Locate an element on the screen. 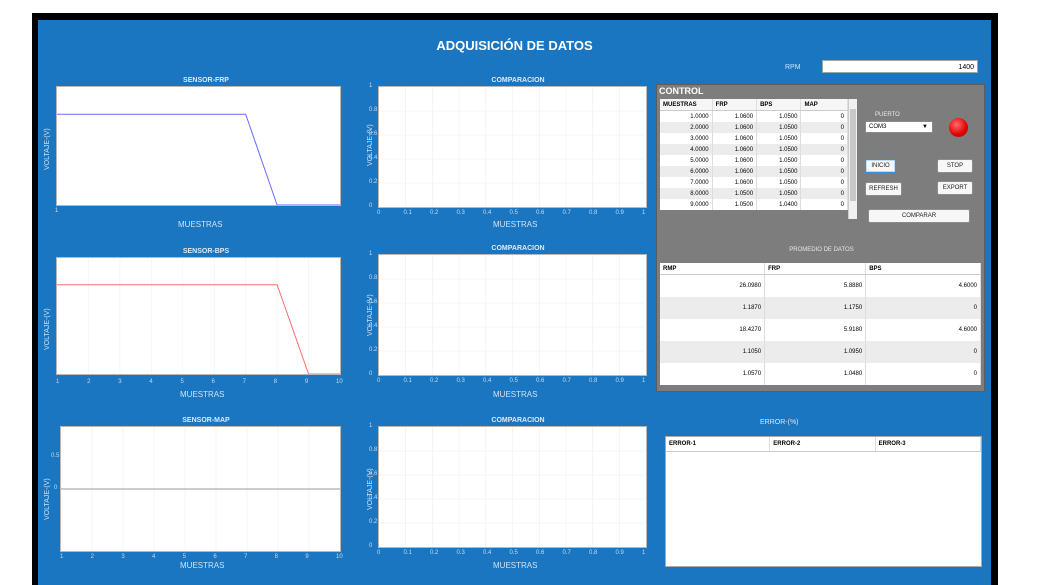 The width and height of the screenshot is (1059, 585). scroll-thumb is located at coordinates (853, 155).